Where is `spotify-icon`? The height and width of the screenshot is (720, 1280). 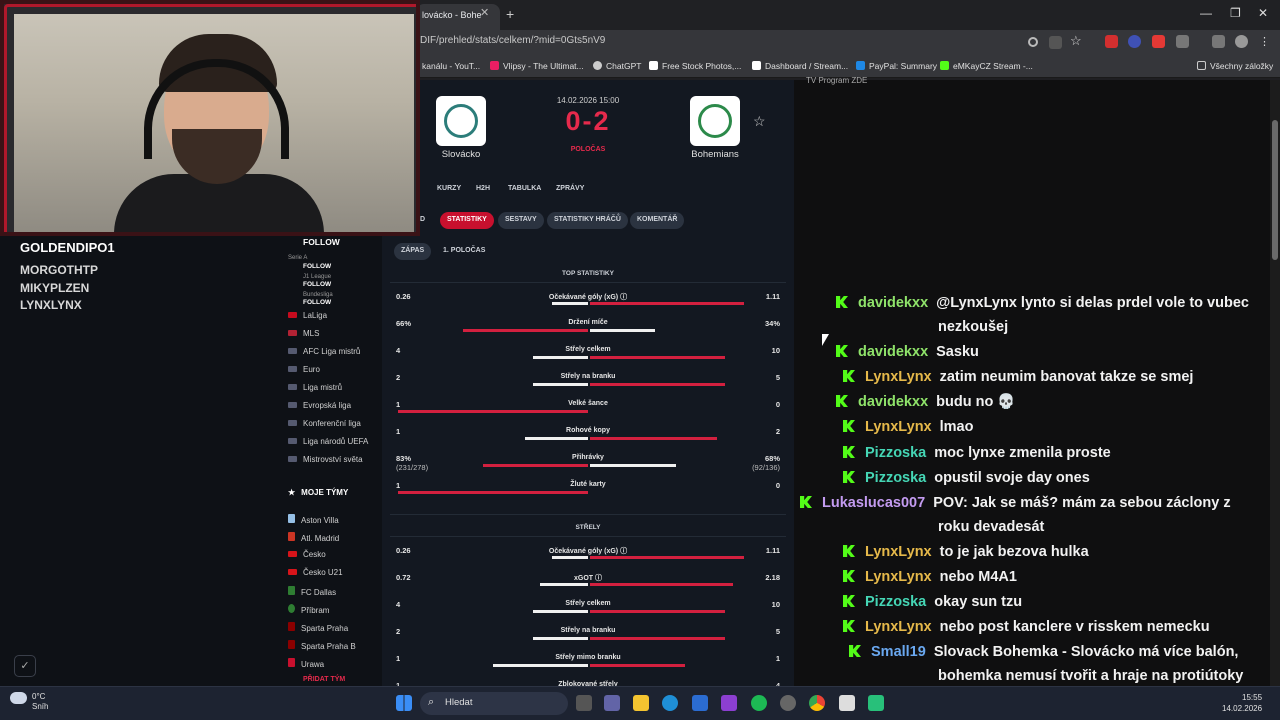
spotify-icon is located at coordinates (759, 703).